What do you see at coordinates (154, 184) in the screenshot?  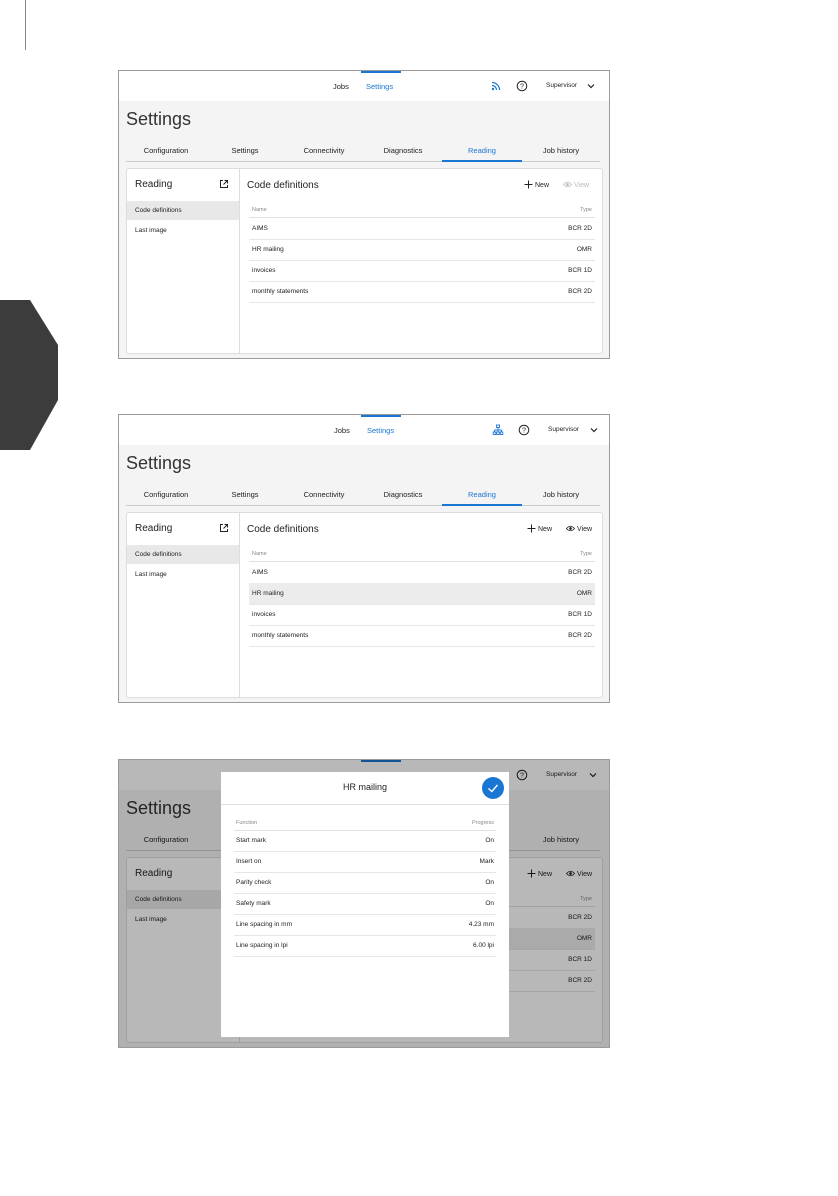 I see `sidebar-title: Reading` at bounding box center [154, 184].